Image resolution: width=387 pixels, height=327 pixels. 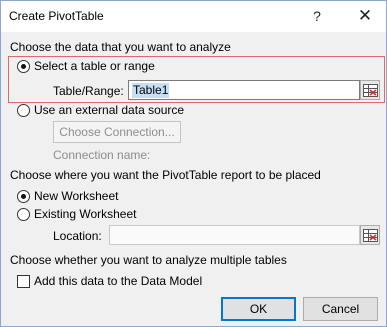 I want to click on table-range-selector-button, so click(x=370, y=90).